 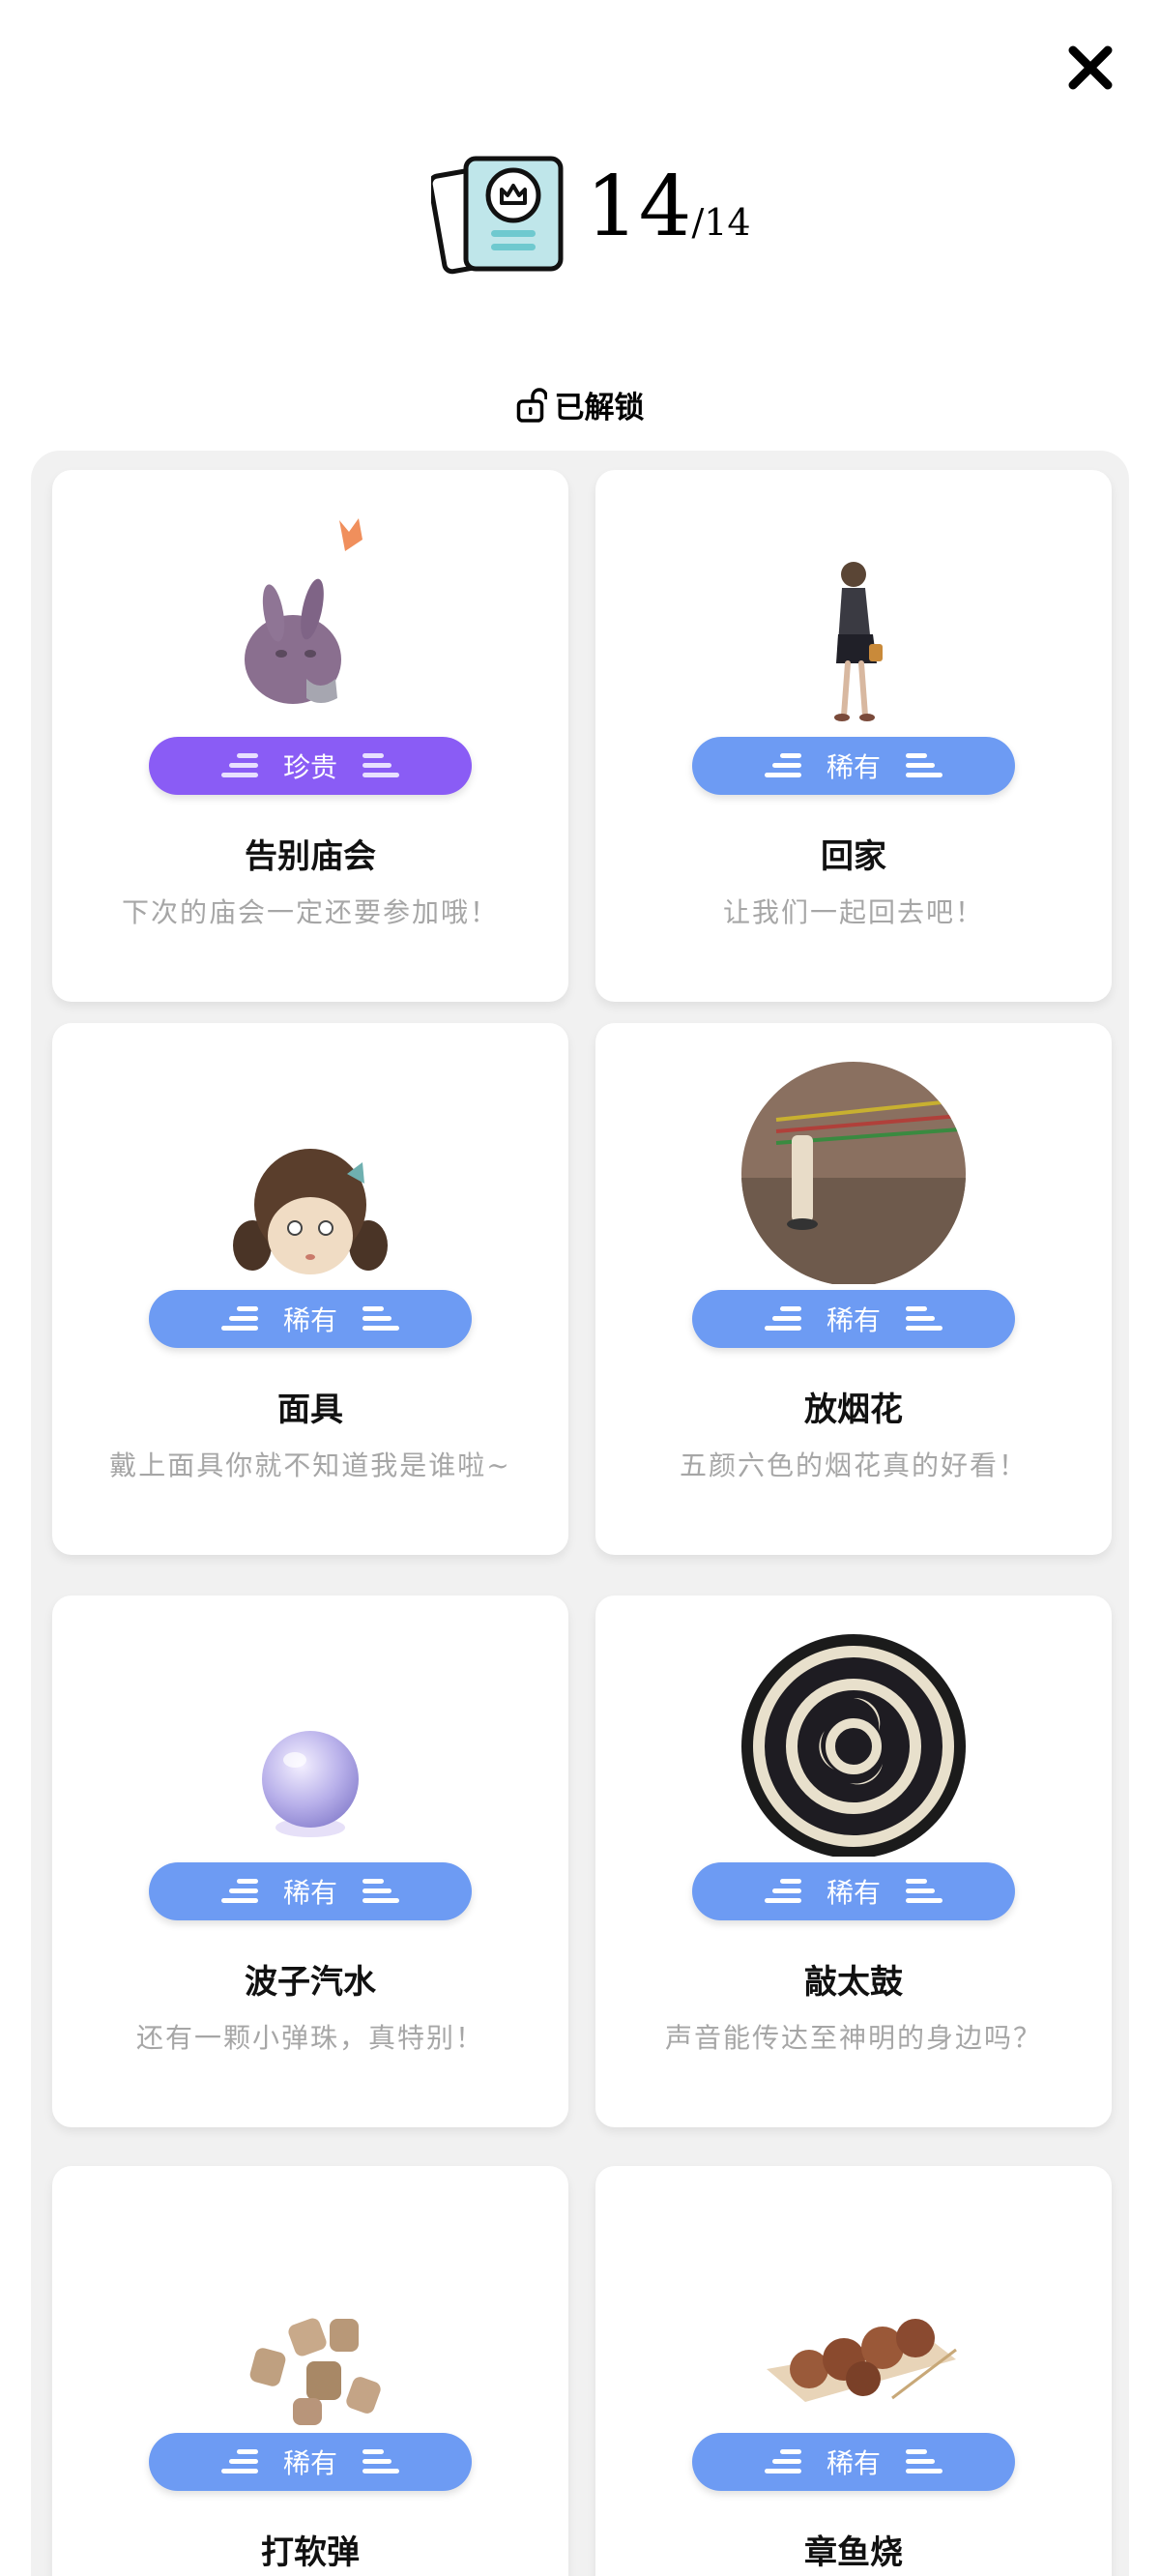 I want to click on card-2: 稀有 回家 让我们一起回去吧！, so click(x=854, y=736).